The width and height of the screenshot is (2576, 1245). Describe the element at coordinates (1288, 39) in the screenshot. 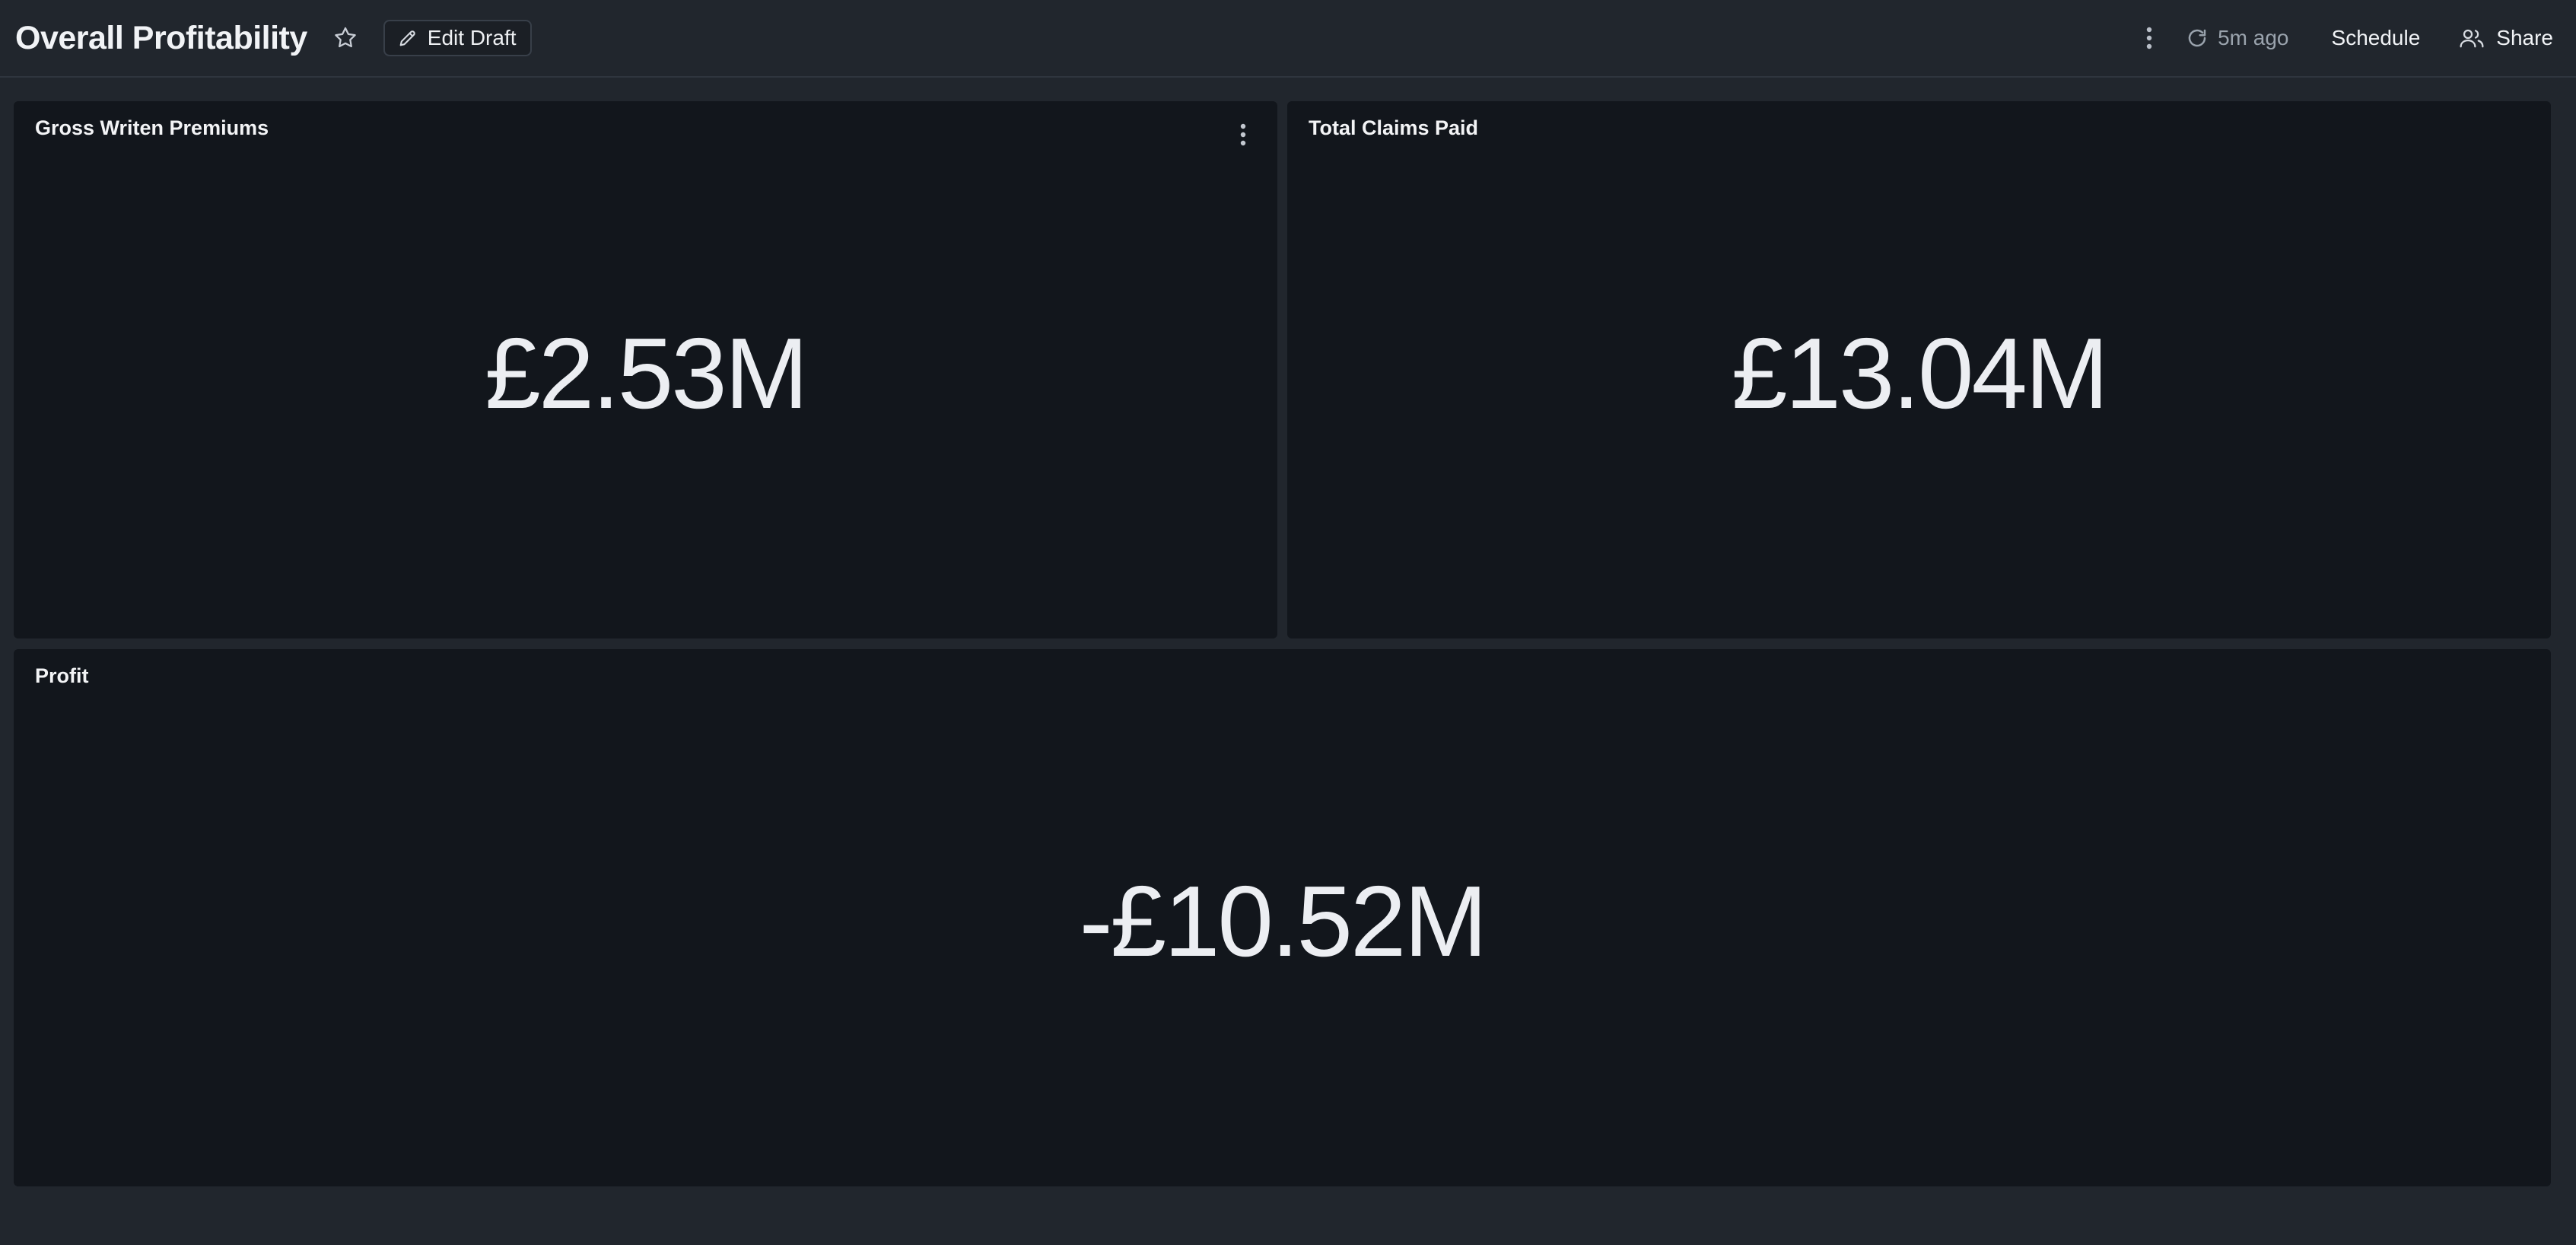

I see `dashboard-header: Overall Profitability Edit Draft 5m ago` at that location.